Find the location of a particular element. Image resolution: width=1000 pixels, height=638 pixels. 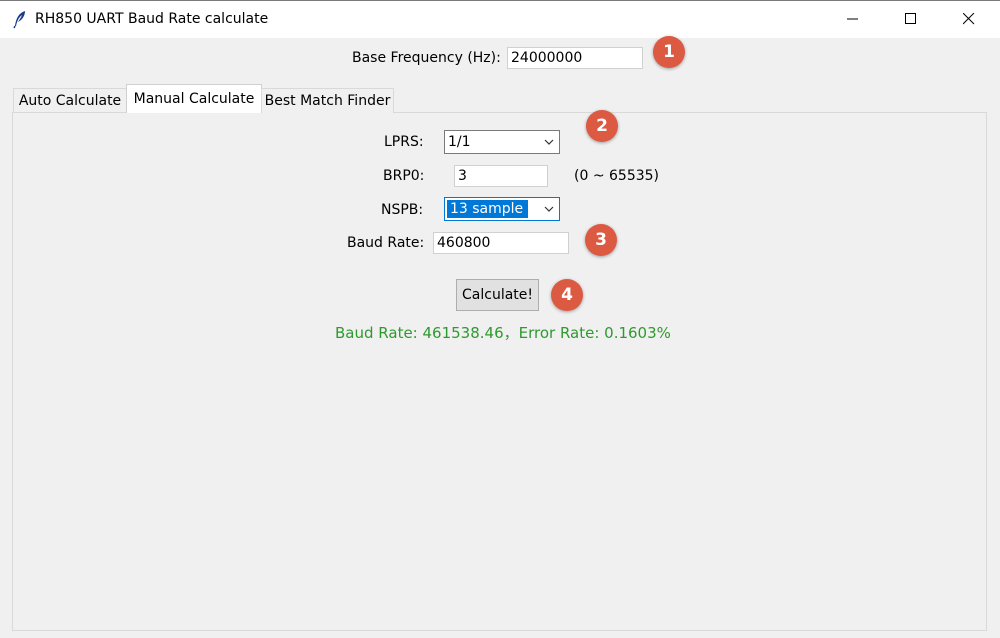

nspb-select: 13 sample is located at coordinates (502, 209).